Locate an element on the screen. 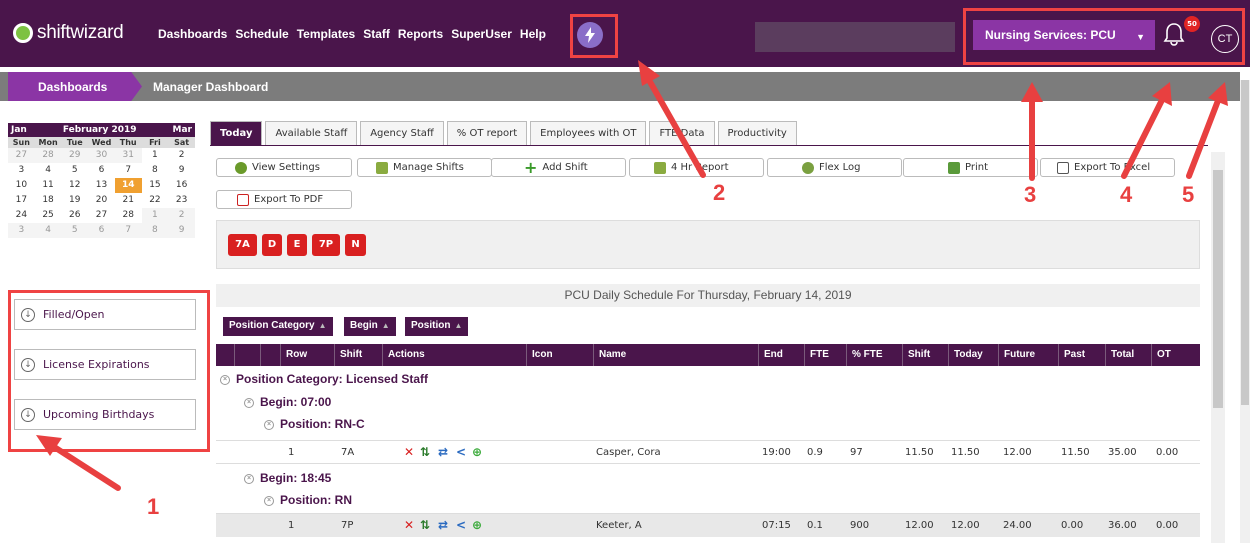 This screenshot has height=543, width=1250. calendar-day: 23 is located at coordinates (181, 200).